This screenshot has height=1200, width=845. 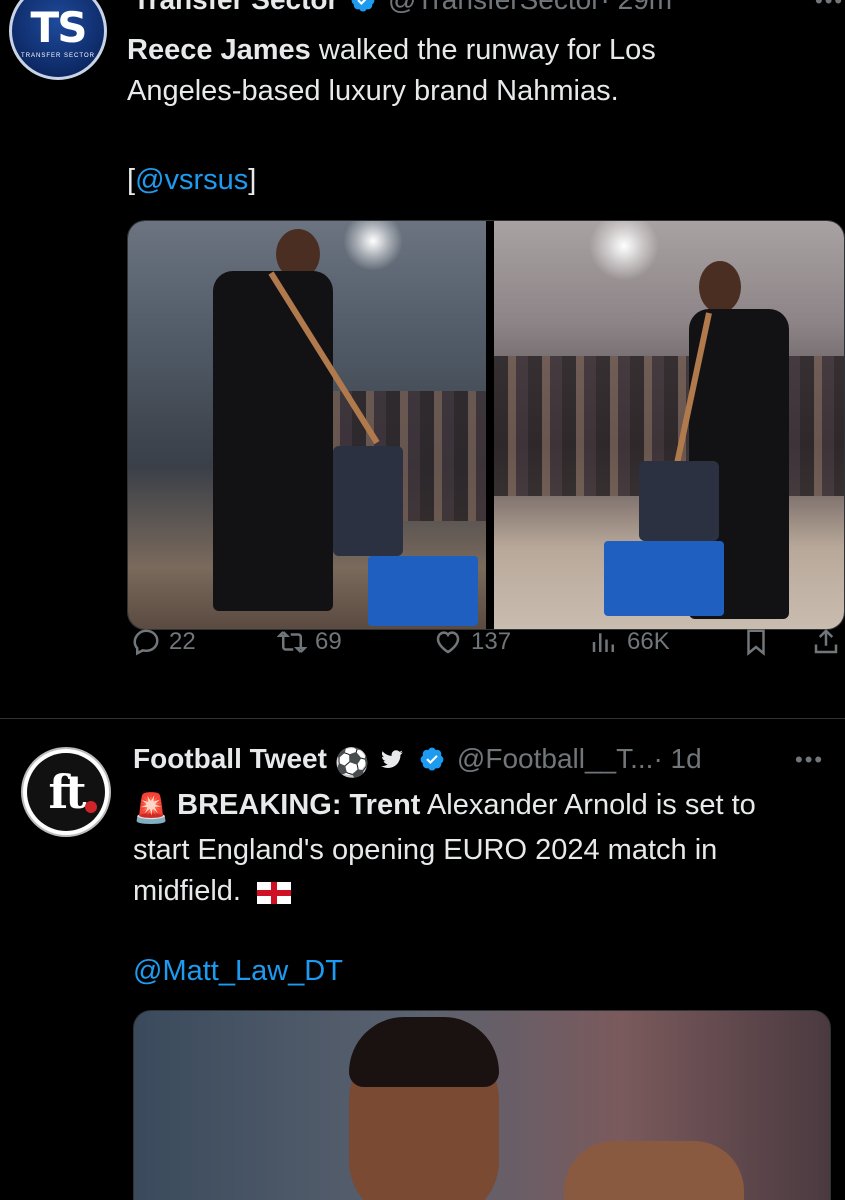 I want to click on soccer-ball-icon, so click(x=91, y=807).